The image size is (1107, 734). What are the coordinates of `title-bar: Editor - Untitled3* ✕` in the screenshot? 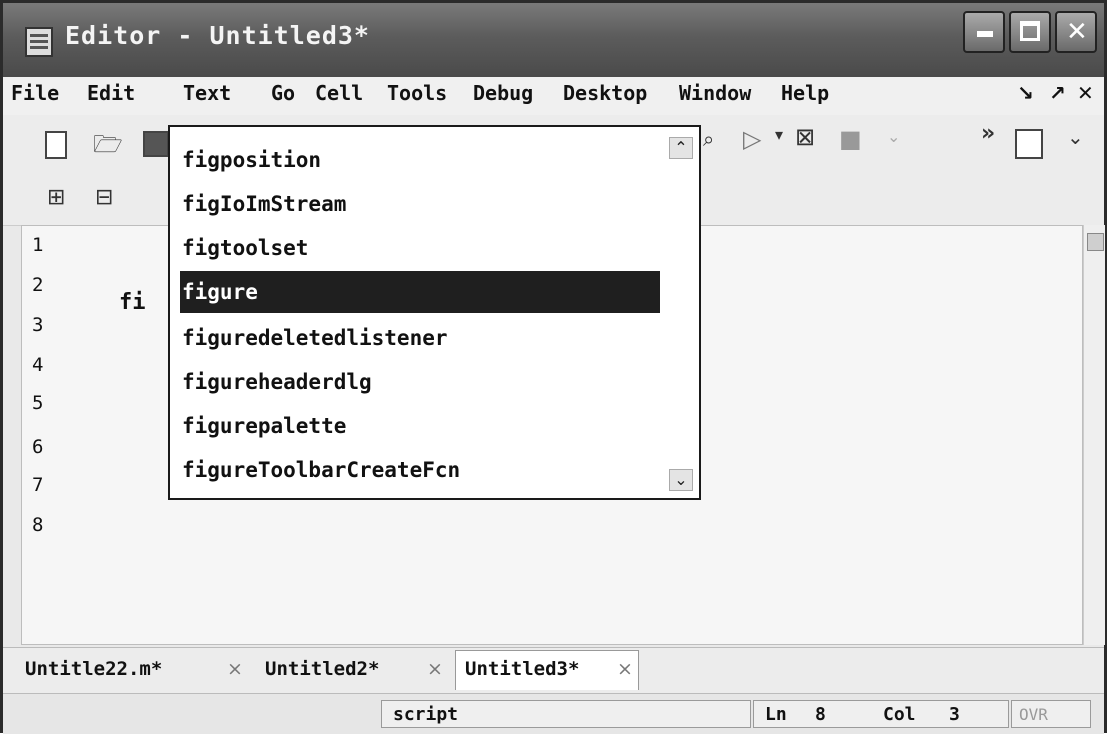 It's located at (553, 40).